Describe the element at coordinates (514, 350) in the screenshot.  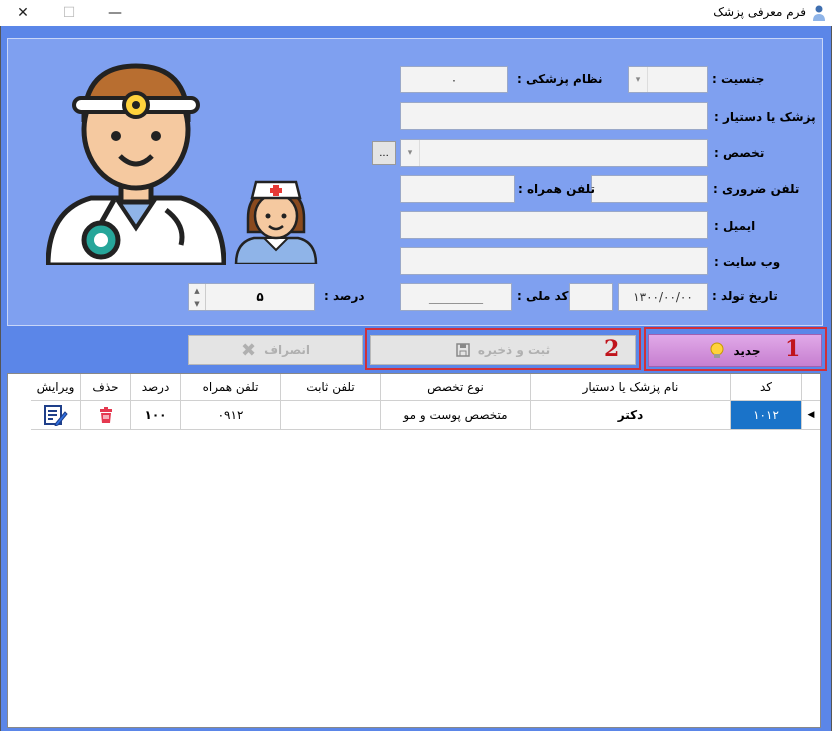
I see `save-button-label: ثبت و ذخیره` at that location.